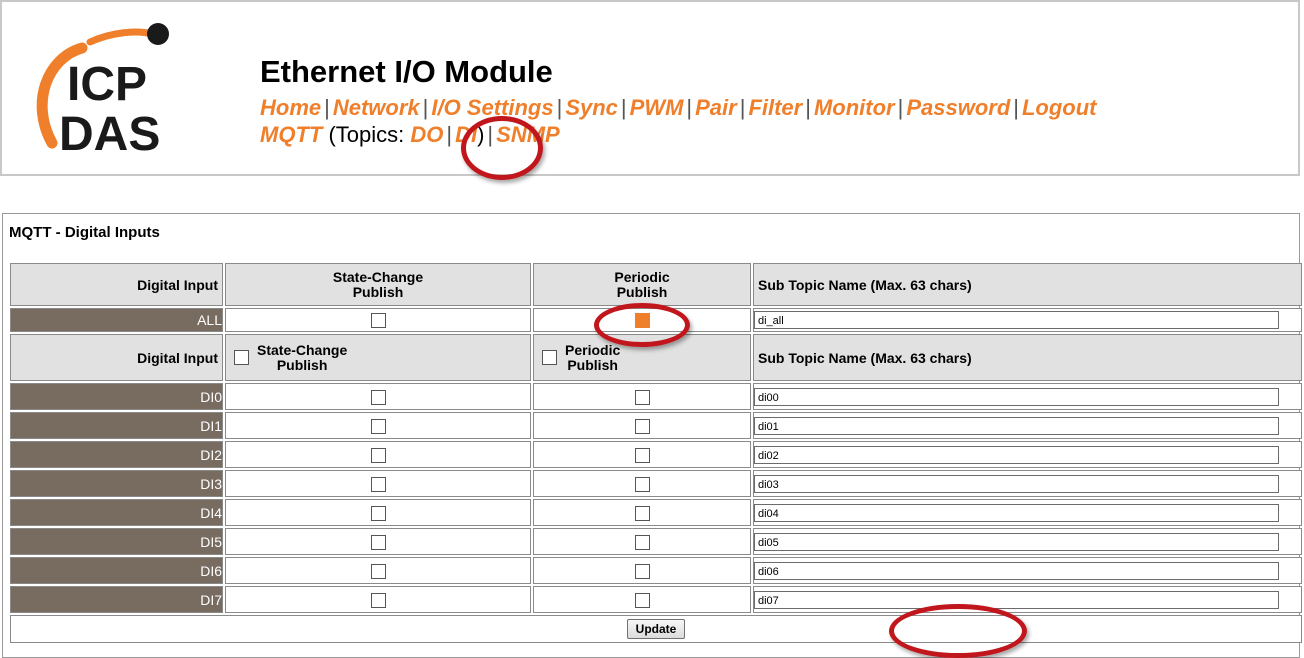 Image resolution: width=1304 pixels, height=658 pixels. I want to click on nav-password-link: Password, so click(958, 107).